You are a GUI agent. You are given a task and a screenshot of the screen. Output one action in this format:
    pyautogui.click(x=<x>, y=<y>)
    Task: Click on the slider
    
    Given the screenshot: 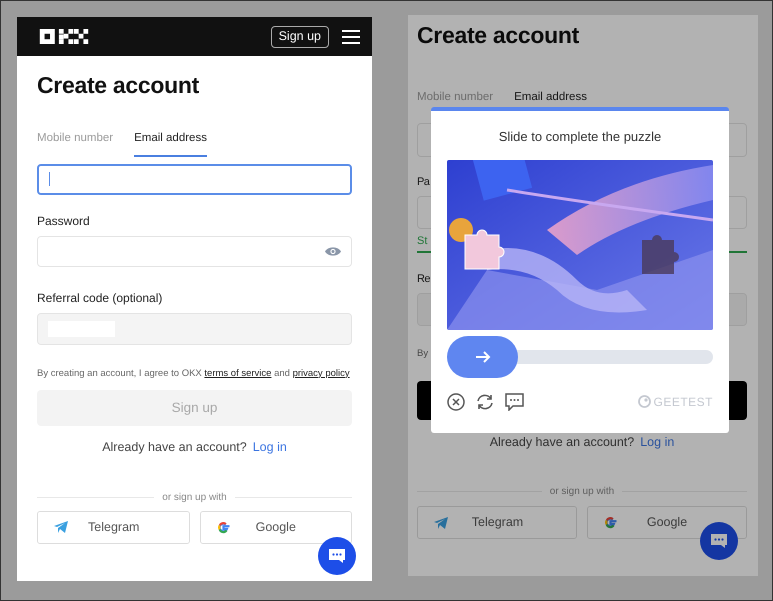 What is the action you would take?
    pyautogui.click(x=580, y=357)
    